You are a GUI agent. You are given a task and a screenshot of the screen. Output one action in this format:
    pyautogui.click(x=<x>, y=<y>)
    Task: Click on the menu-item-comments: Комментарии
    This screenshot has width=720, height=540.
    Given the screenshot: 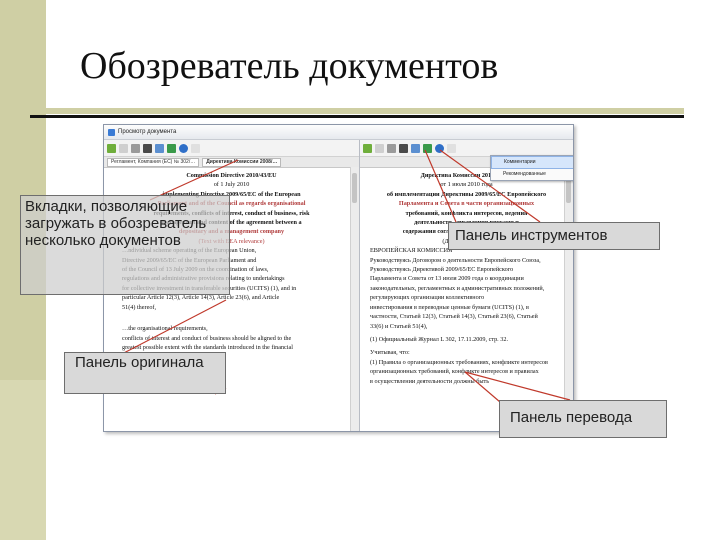 What is the action you would take?
    pyautogui.click(x=532, y=162)
    